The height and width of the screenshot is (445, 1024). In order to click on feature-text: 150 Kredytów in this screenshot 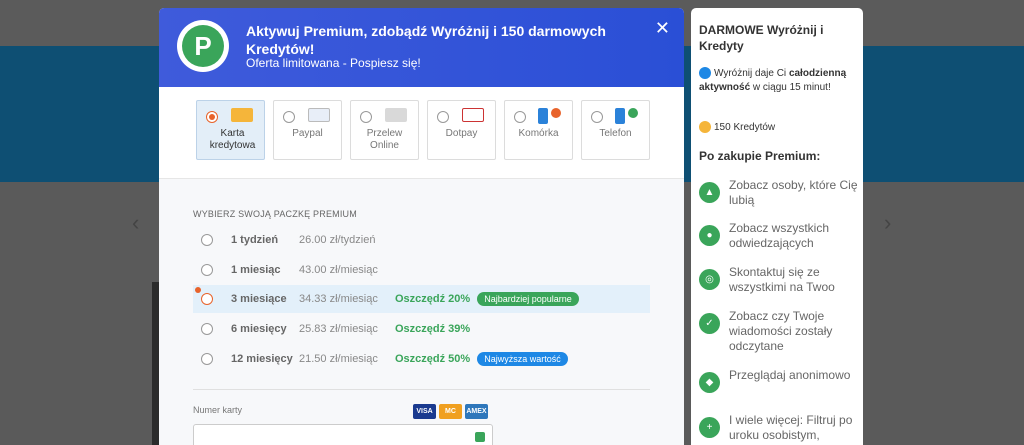, I will do `click(745, 127)`.